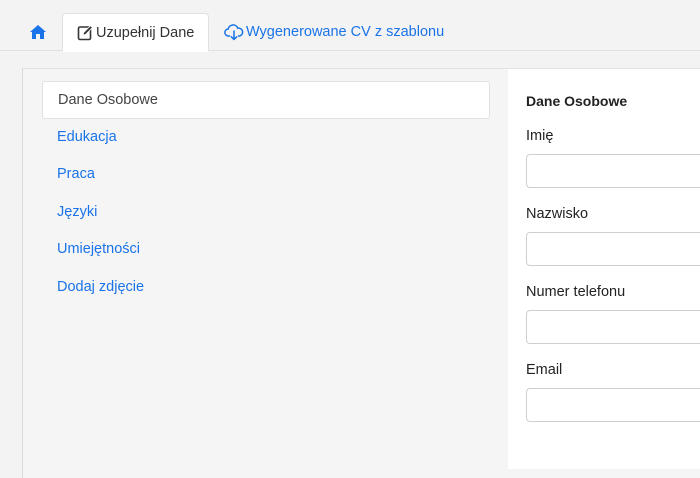 The width and height of the screenshot is (700, 478). What do you see at coordinates (266, 250) in the screenshot?
I see `sidebar-item-umiejetnosci: Umiejętności` at bounding box center [266, 250].